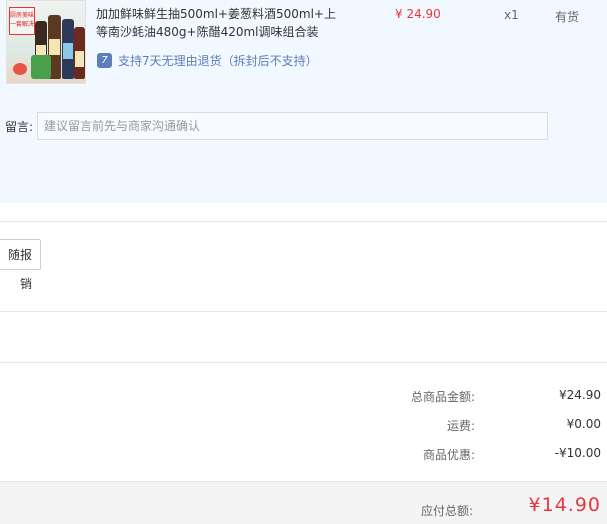 The height and width of the screenshot is (524, 607). Describe the element at coordinates (292, 126) in the screenshot. I see `message-input` at that location.